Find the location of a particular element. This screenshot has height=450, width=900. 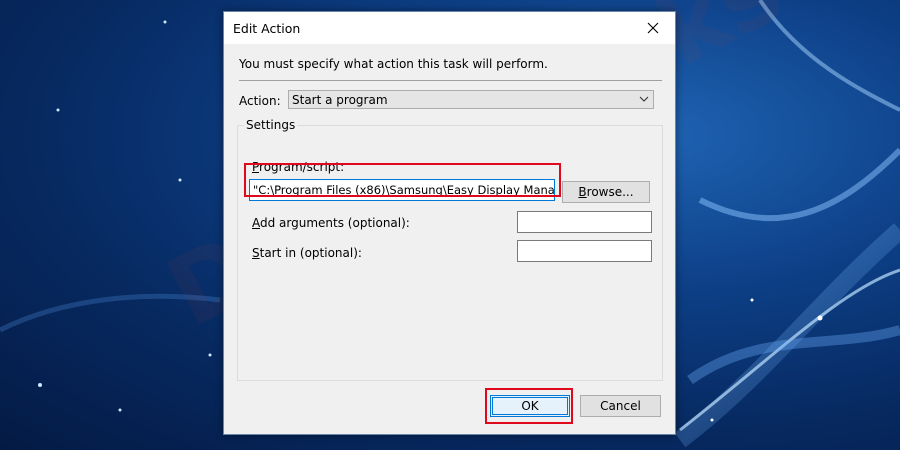

action-label: Action: is located at coordinates (260, 101).